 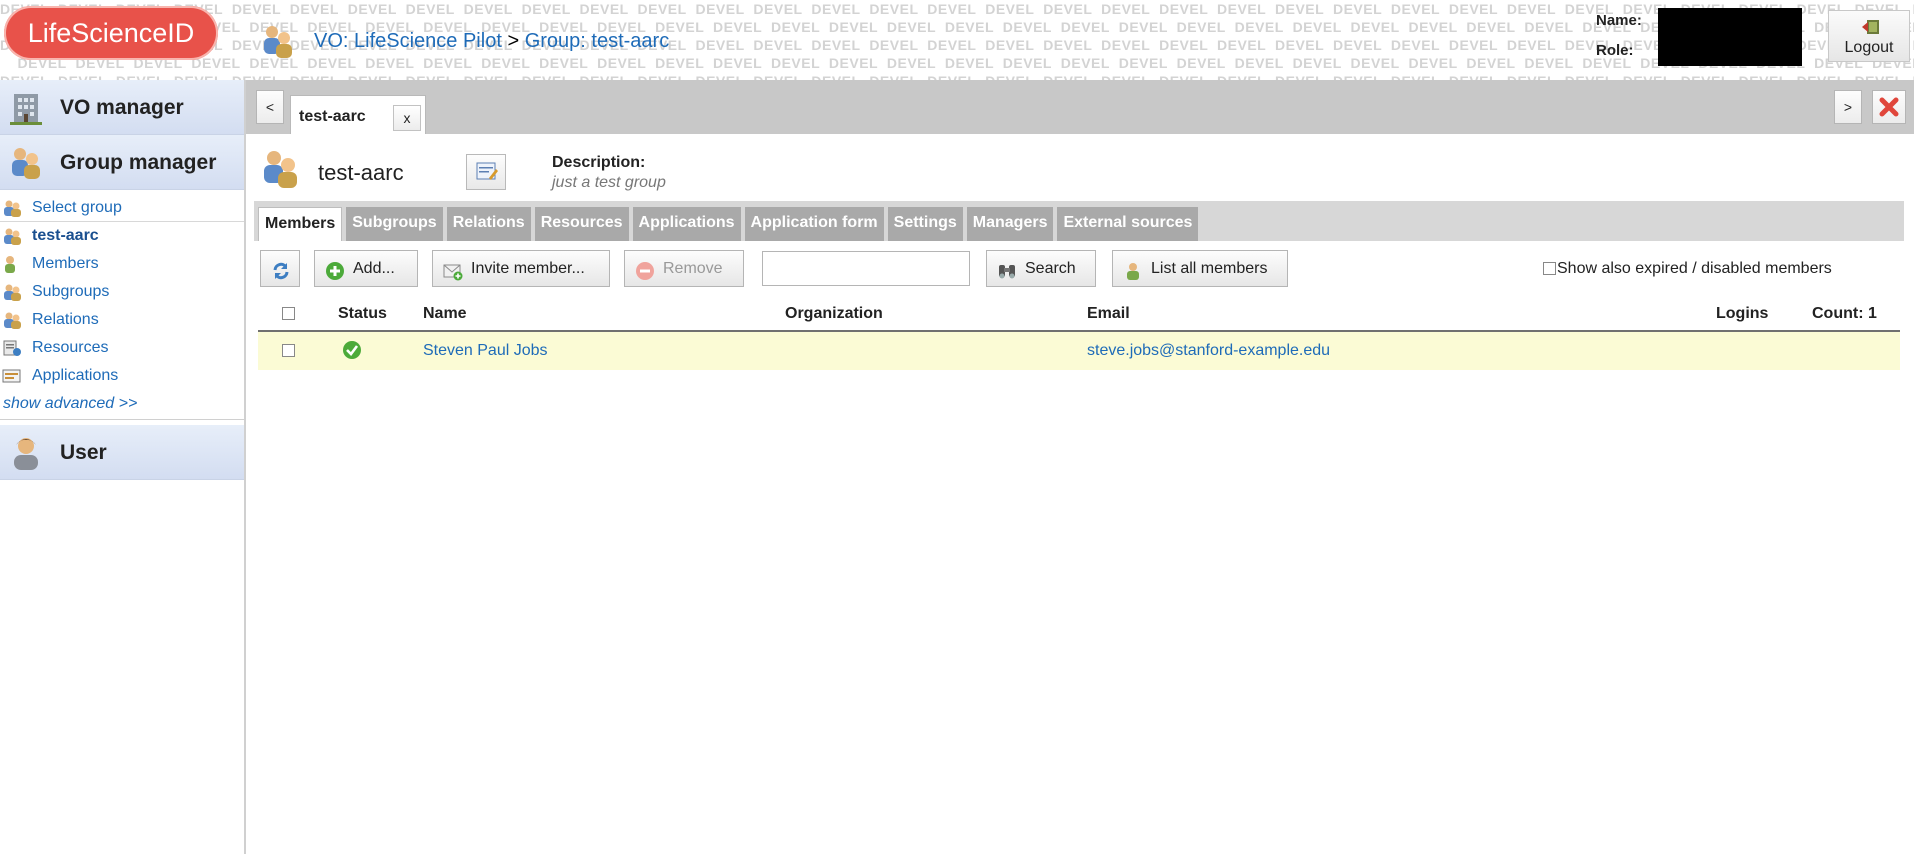 What do you see at coordinates (1844, 313) in the screenshot?
I see `row-count: Count: 1` at bounding box center [1844, 313].